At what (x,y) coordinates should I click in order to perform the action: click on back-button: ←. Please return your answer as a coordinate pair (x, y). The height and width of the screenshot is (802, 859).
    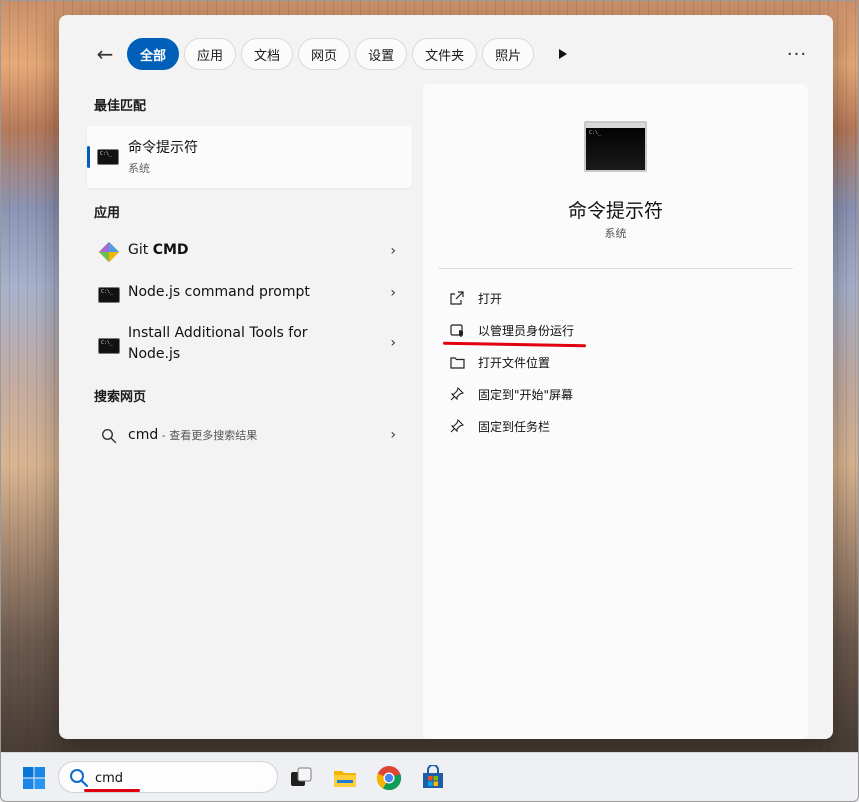
    Looking at the image, I should click on (105, 54).